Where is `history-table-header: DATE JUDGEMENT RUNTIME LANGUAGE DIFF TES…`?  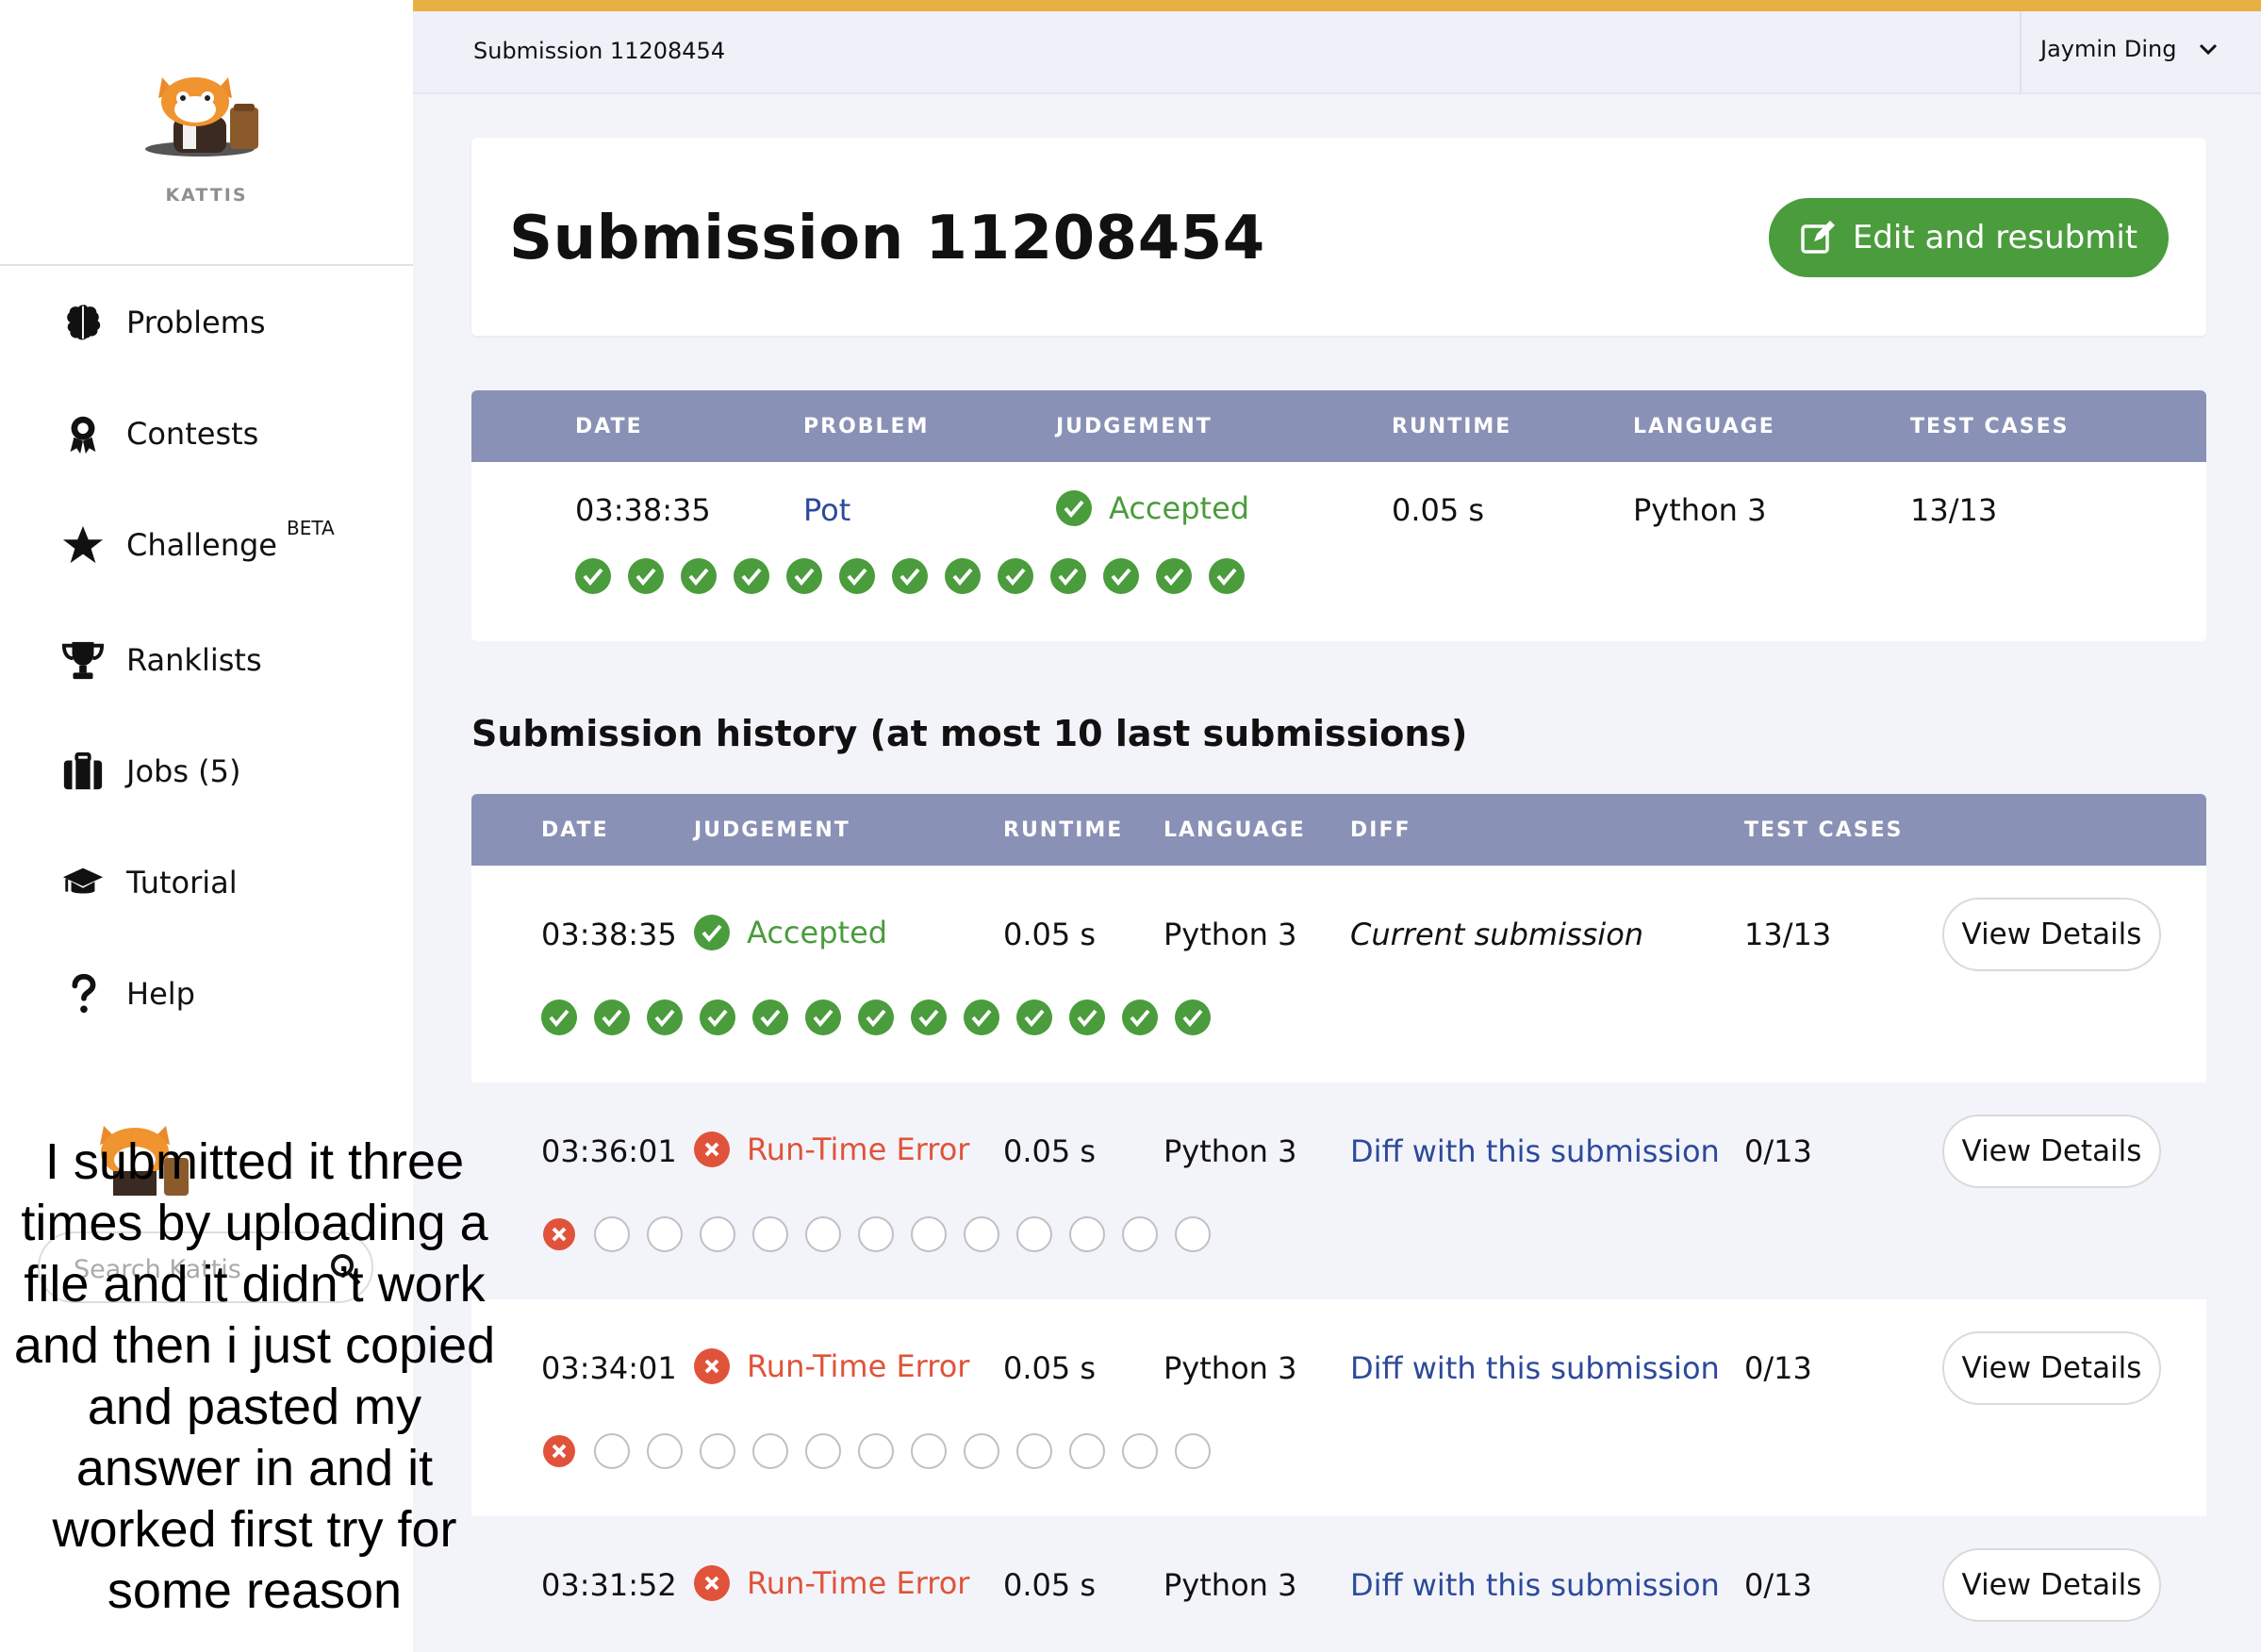 history-table-header: DATE JUDGEMENT RUNTIME LANGUAGE DIFF TES… is located at coordinates (1338, 830).